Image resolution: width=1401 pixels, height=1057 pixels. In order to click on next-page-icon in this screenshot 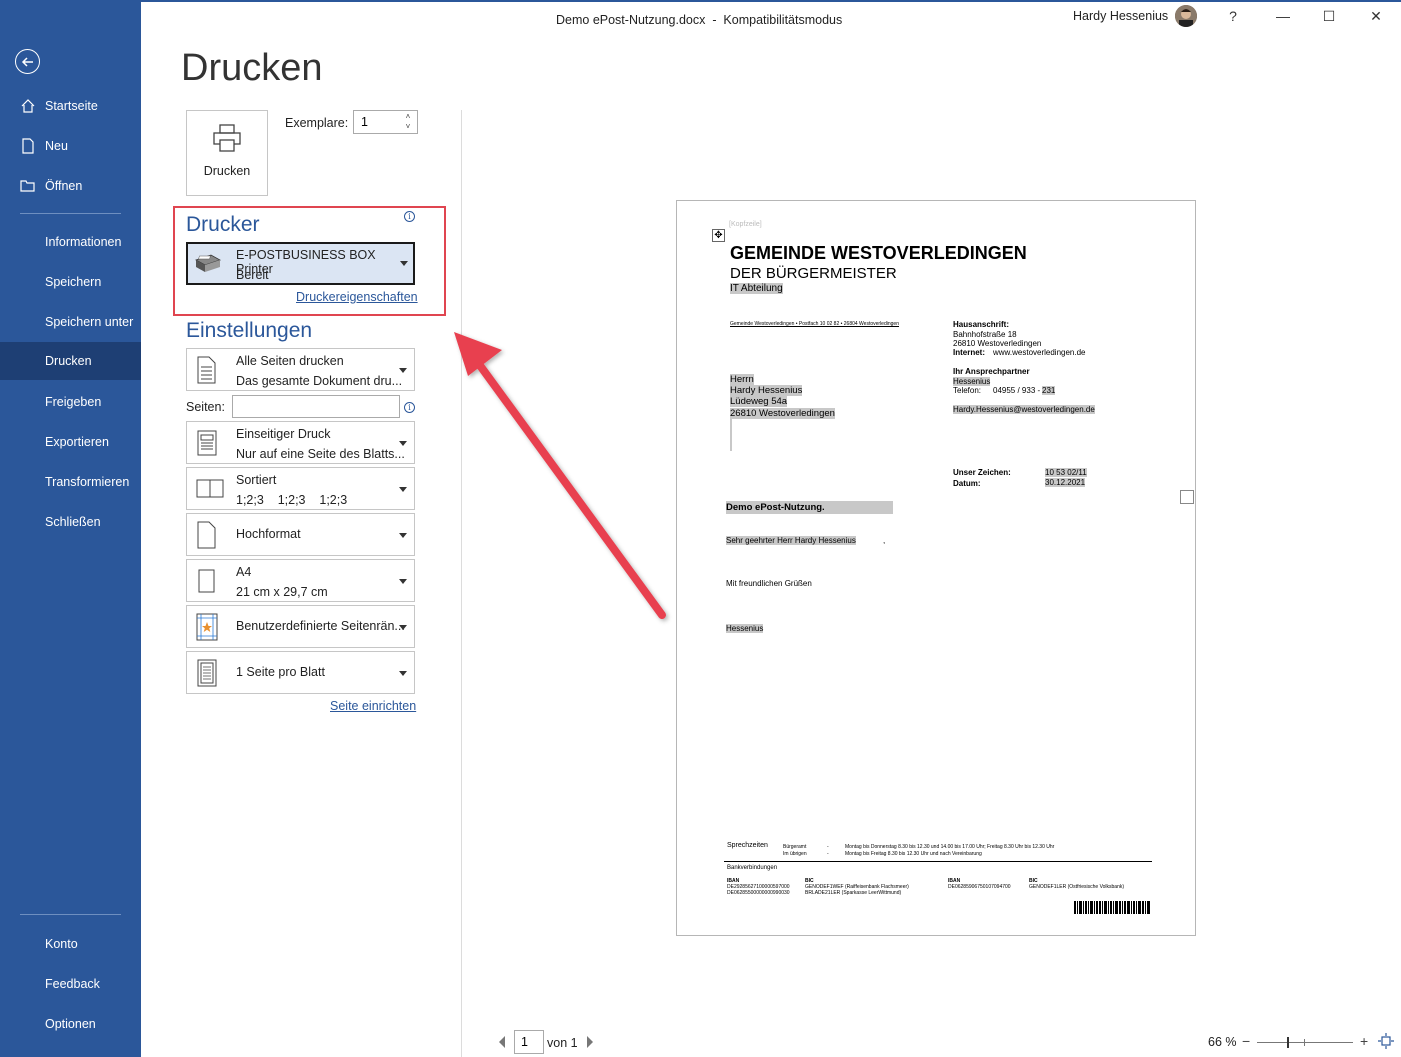, I will do `click(590, 1042)`.